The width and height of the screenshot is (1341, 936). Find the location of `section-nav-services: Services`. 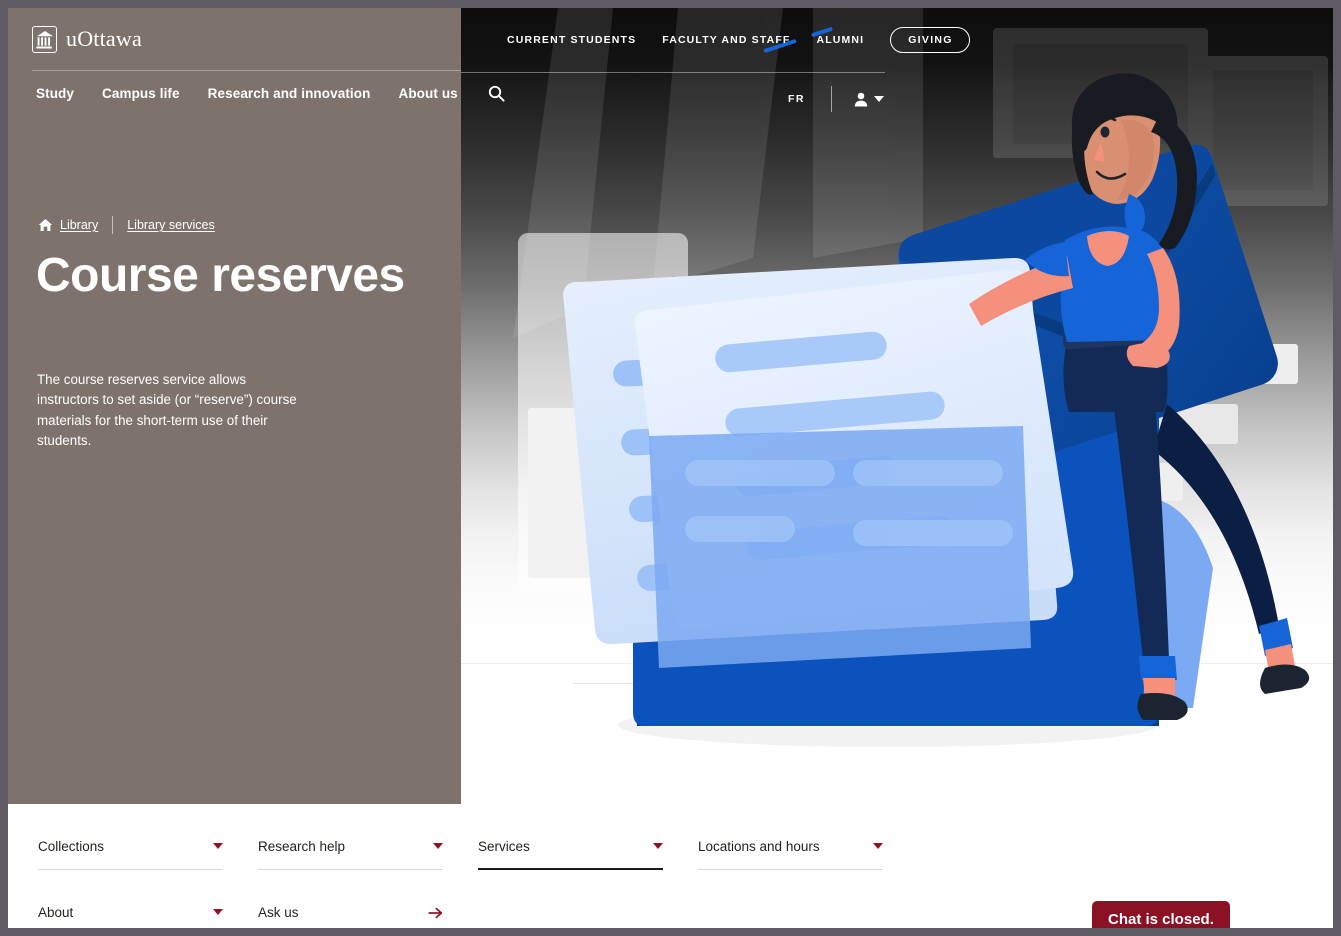

section-nav-services: Services is located at coordinates (570, 855).